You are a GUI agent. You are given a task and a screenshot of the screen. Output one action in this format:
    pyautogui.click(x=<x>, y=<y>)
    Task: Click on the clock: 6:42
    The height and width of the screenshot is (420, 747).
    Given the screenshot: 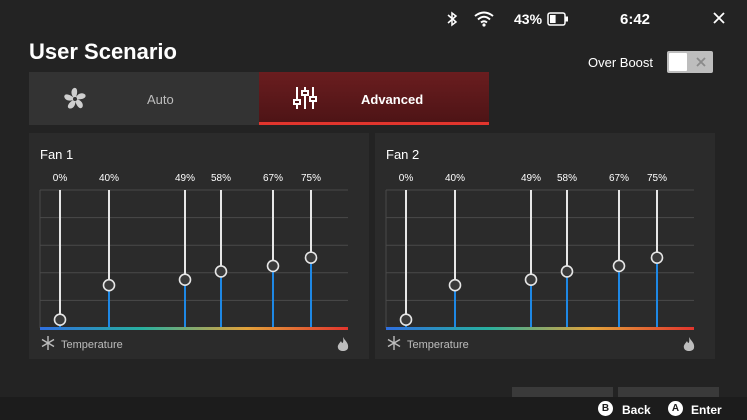 What is the action you would take?
    pyautogui.click(x=635, y=19)
    